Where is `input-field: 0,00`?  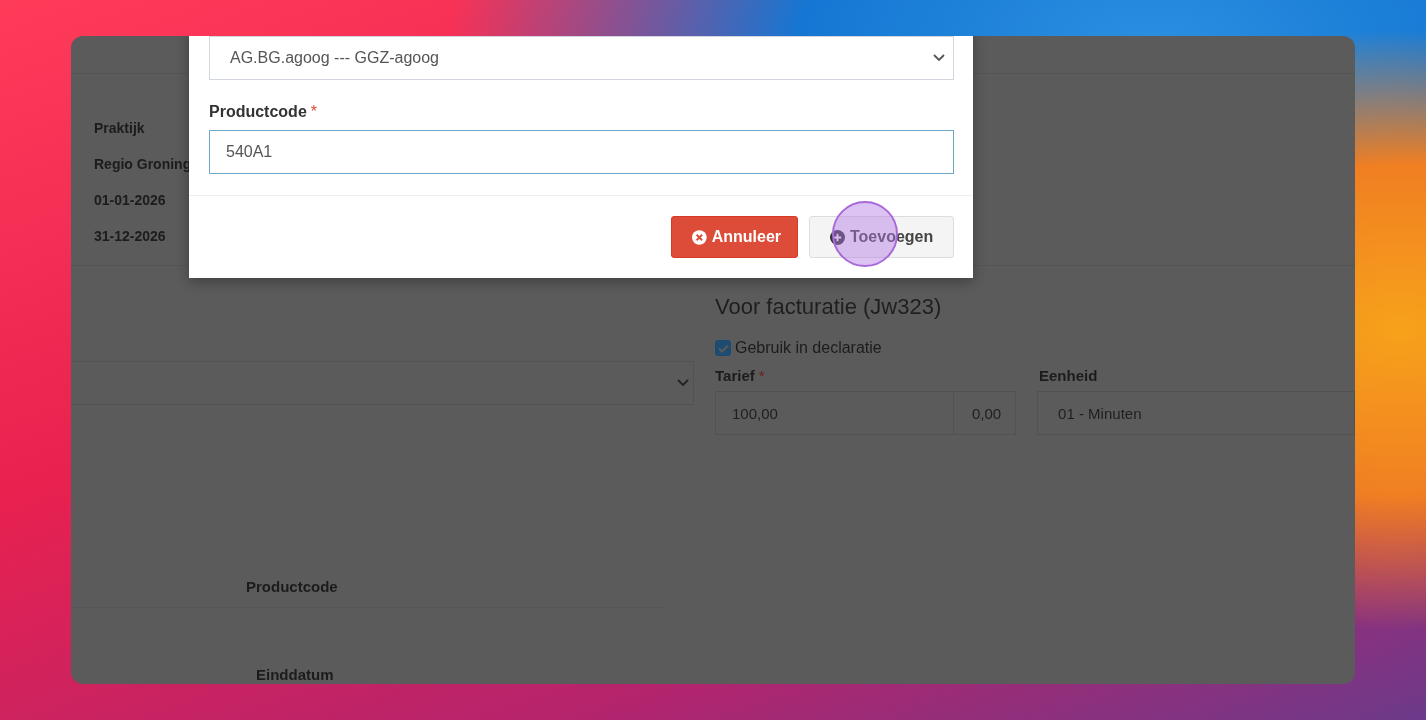
input-field: 0,00 is located at coordinates (985, 413).